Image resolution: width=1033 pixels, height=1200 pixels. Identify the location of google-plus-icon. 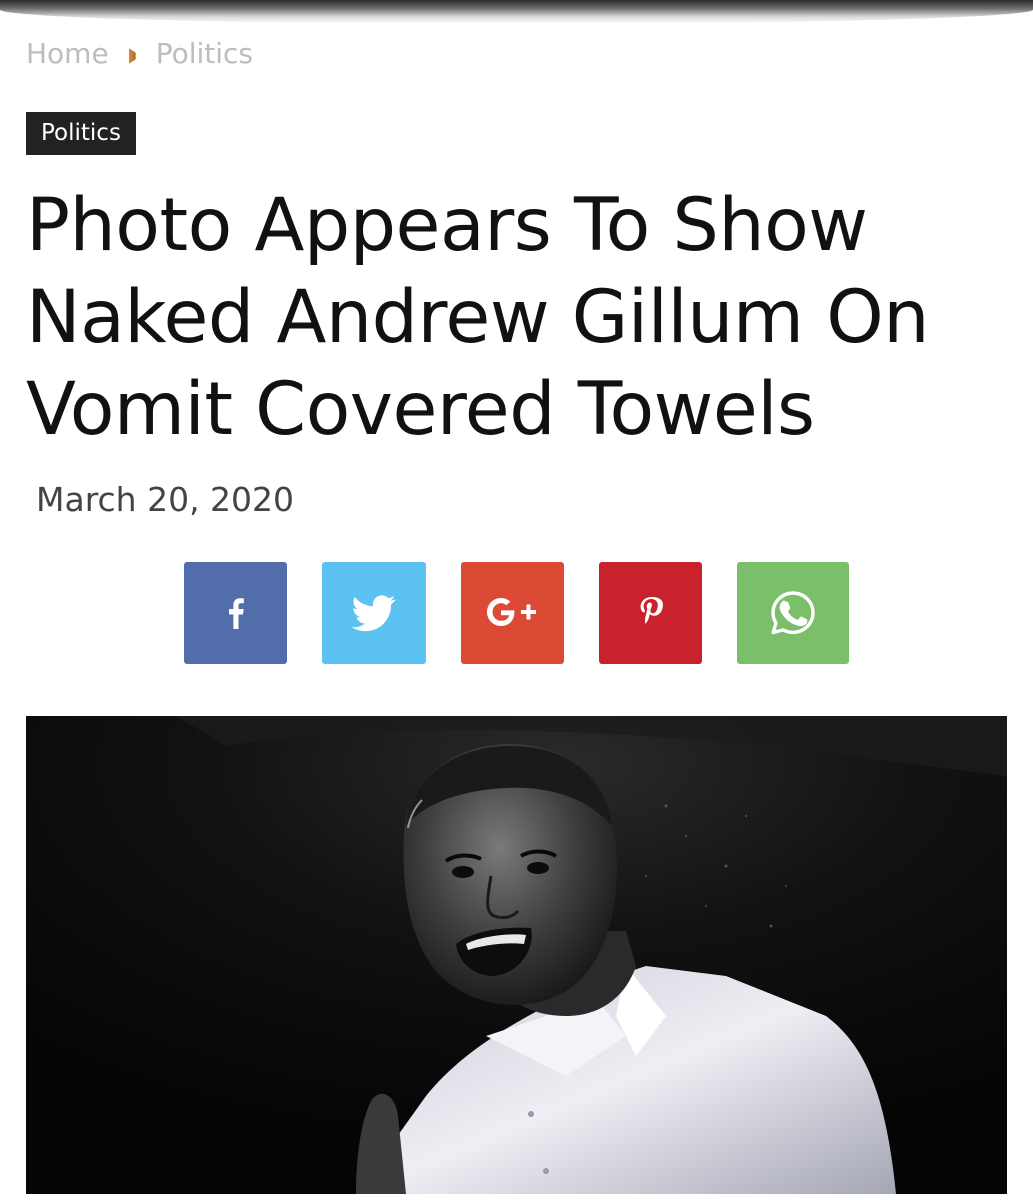
(511, 612).